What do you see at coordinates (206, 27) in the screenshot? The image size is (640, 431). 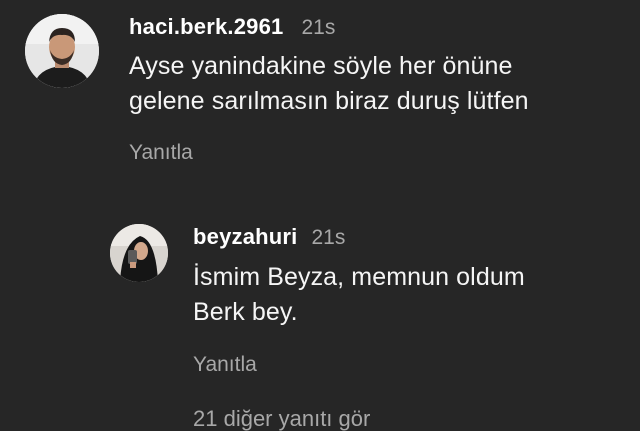 I see `comment-username: haci.berk.2961` at bounding box center [206, 27].